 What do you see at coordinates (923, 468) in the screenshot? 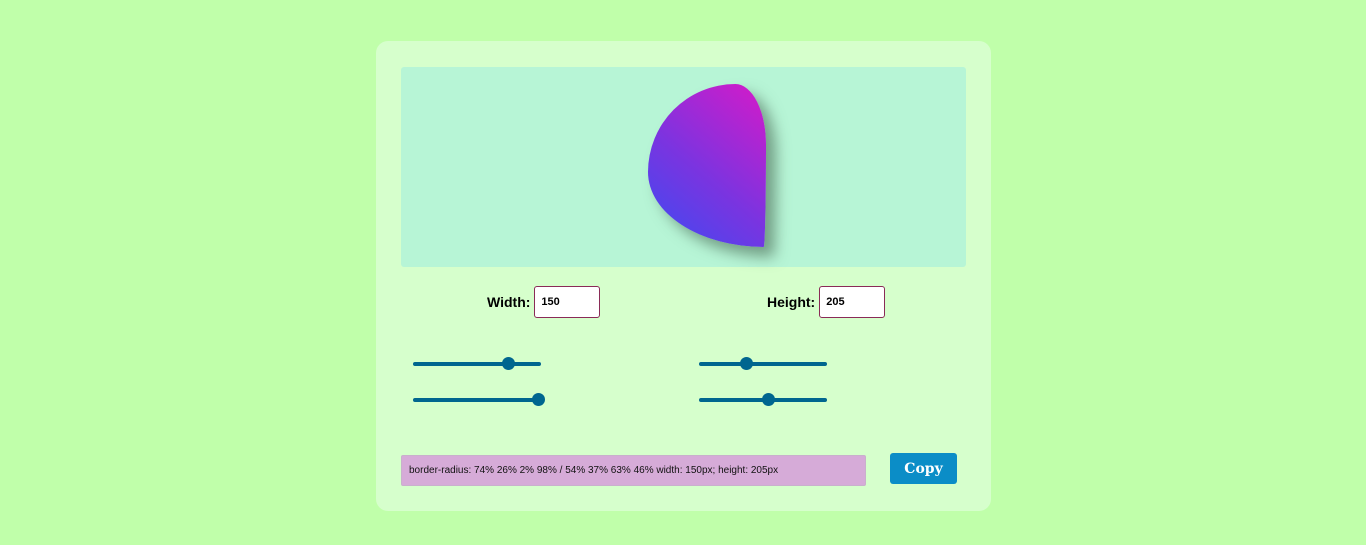
I see `copy-button: Copy` at bounding box center [923, 468].